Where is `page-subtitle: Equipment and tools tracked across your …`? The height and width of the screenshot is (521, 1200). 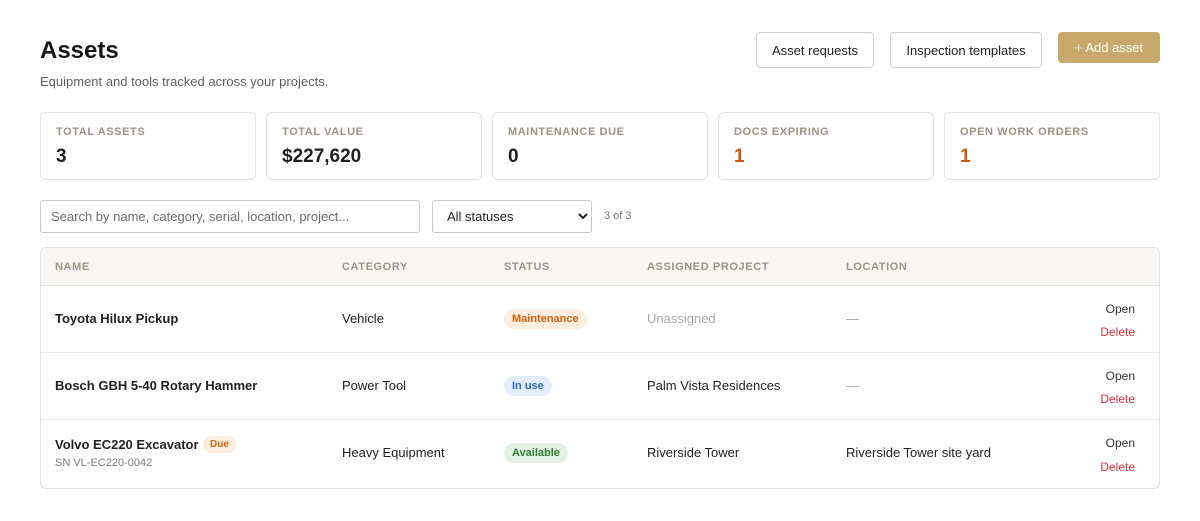
page-subtitle: Equipment and tools tracked across your … is located at coordinates (184, 81).